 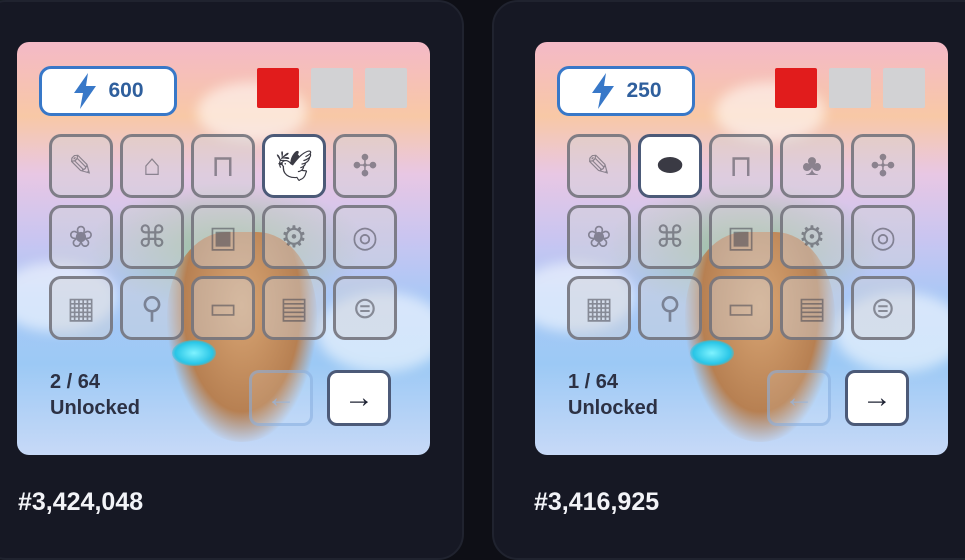 I want to click on unlocked-count: 2 / 64, so click(x=75, y=382).